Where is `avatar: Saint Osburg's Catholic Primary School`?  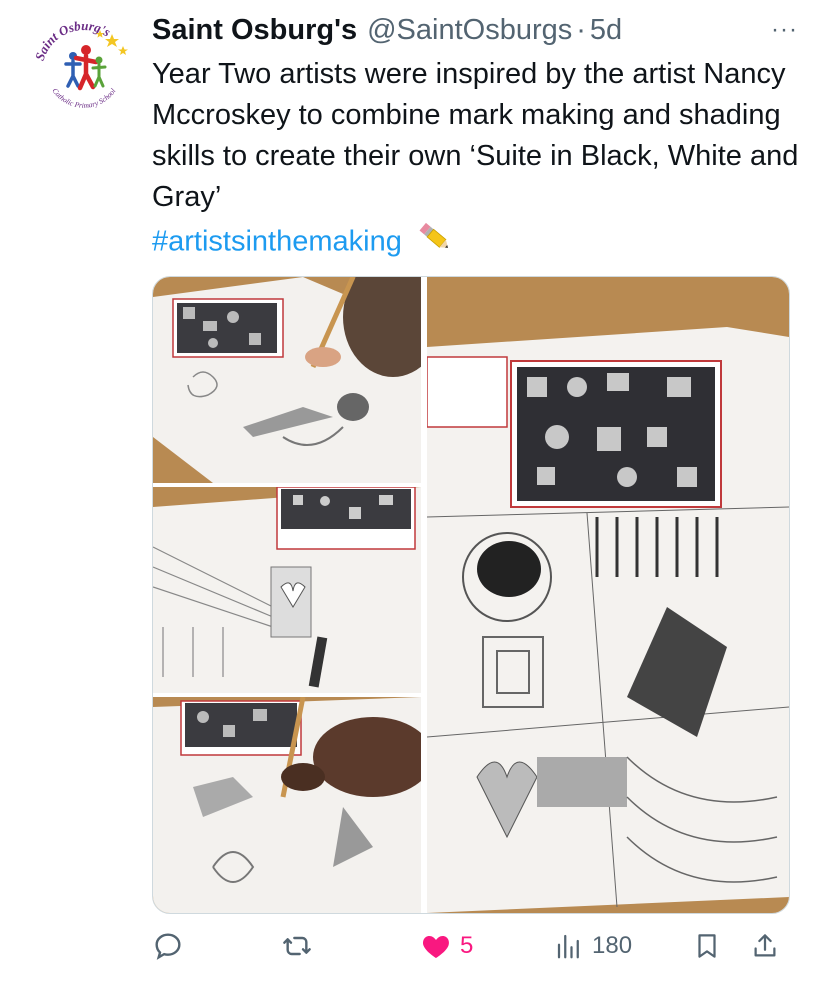
avatar: Saint Osburg's Catholic Primary School is located at coordinates (84, 68).